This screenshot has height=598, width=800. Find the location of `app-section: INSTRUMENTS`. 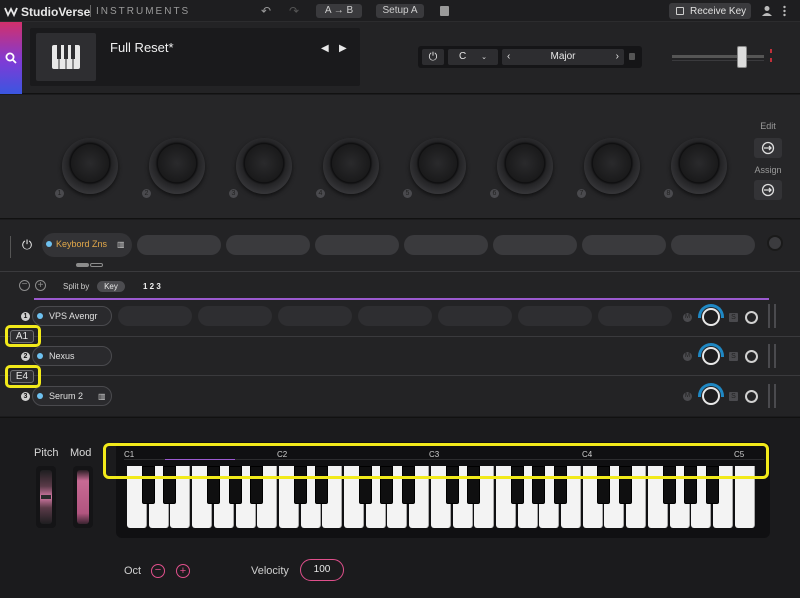

app-section: INSTRUMENTS is located at coordinates (143, 11).